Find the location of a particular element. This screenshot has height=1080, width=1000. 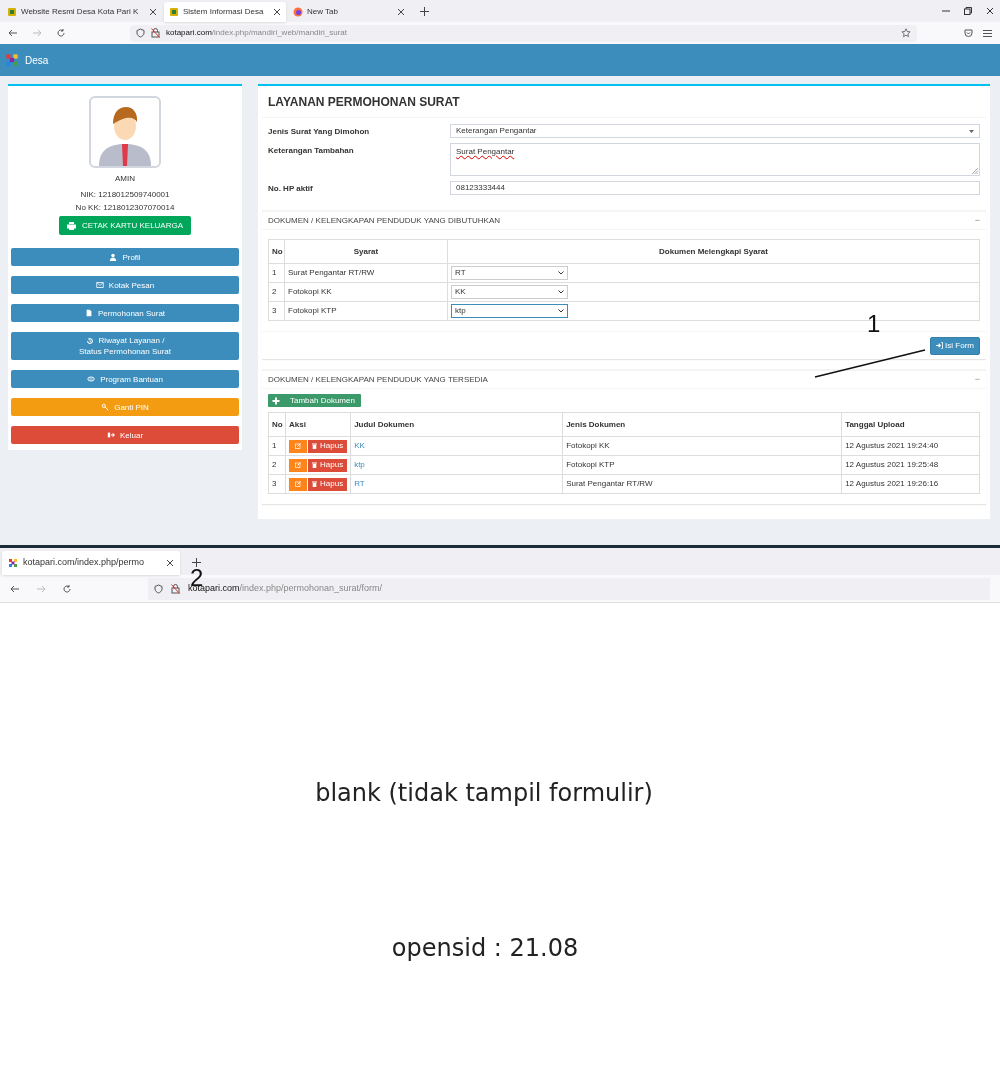

section-title: DOKUMEN / KELENGKAPAN PENDUDUK YANG TERSEDIA is located at coordinates (378, 379).